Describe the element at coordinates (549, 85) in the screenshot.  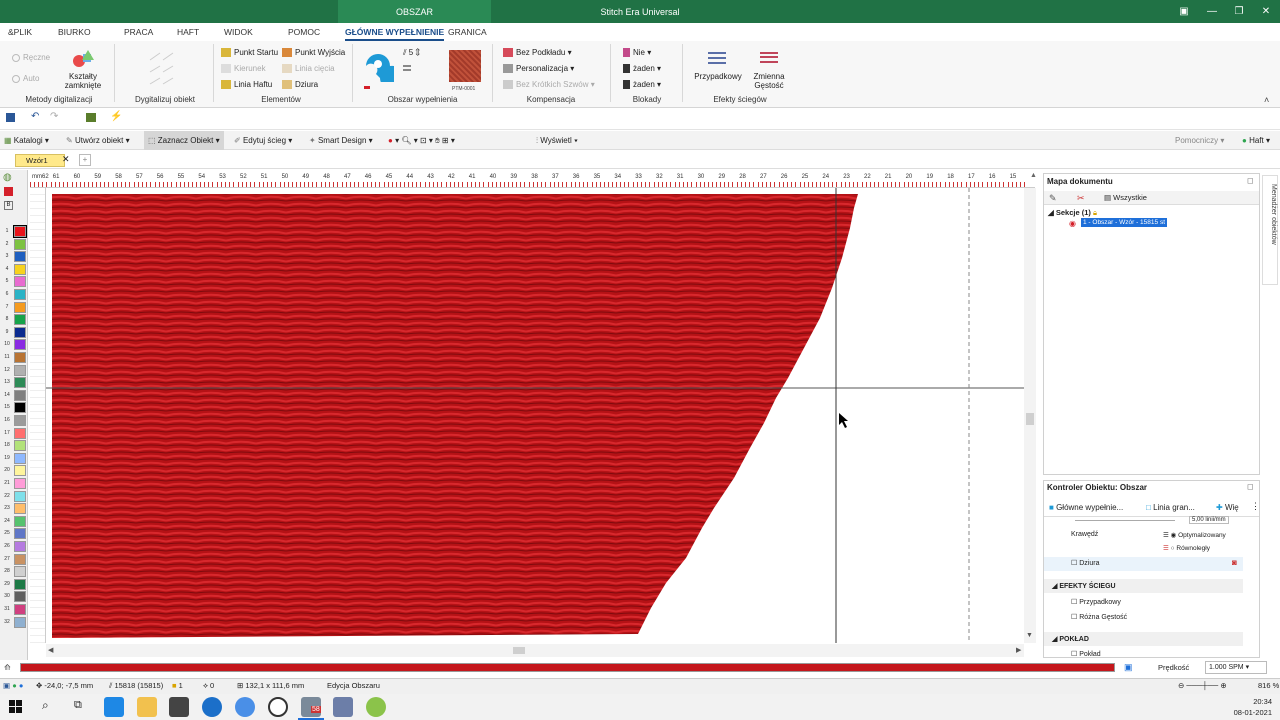
I see `bez-krotkich-dropdown: Bez Krótkich Szwów ▾` at that location.